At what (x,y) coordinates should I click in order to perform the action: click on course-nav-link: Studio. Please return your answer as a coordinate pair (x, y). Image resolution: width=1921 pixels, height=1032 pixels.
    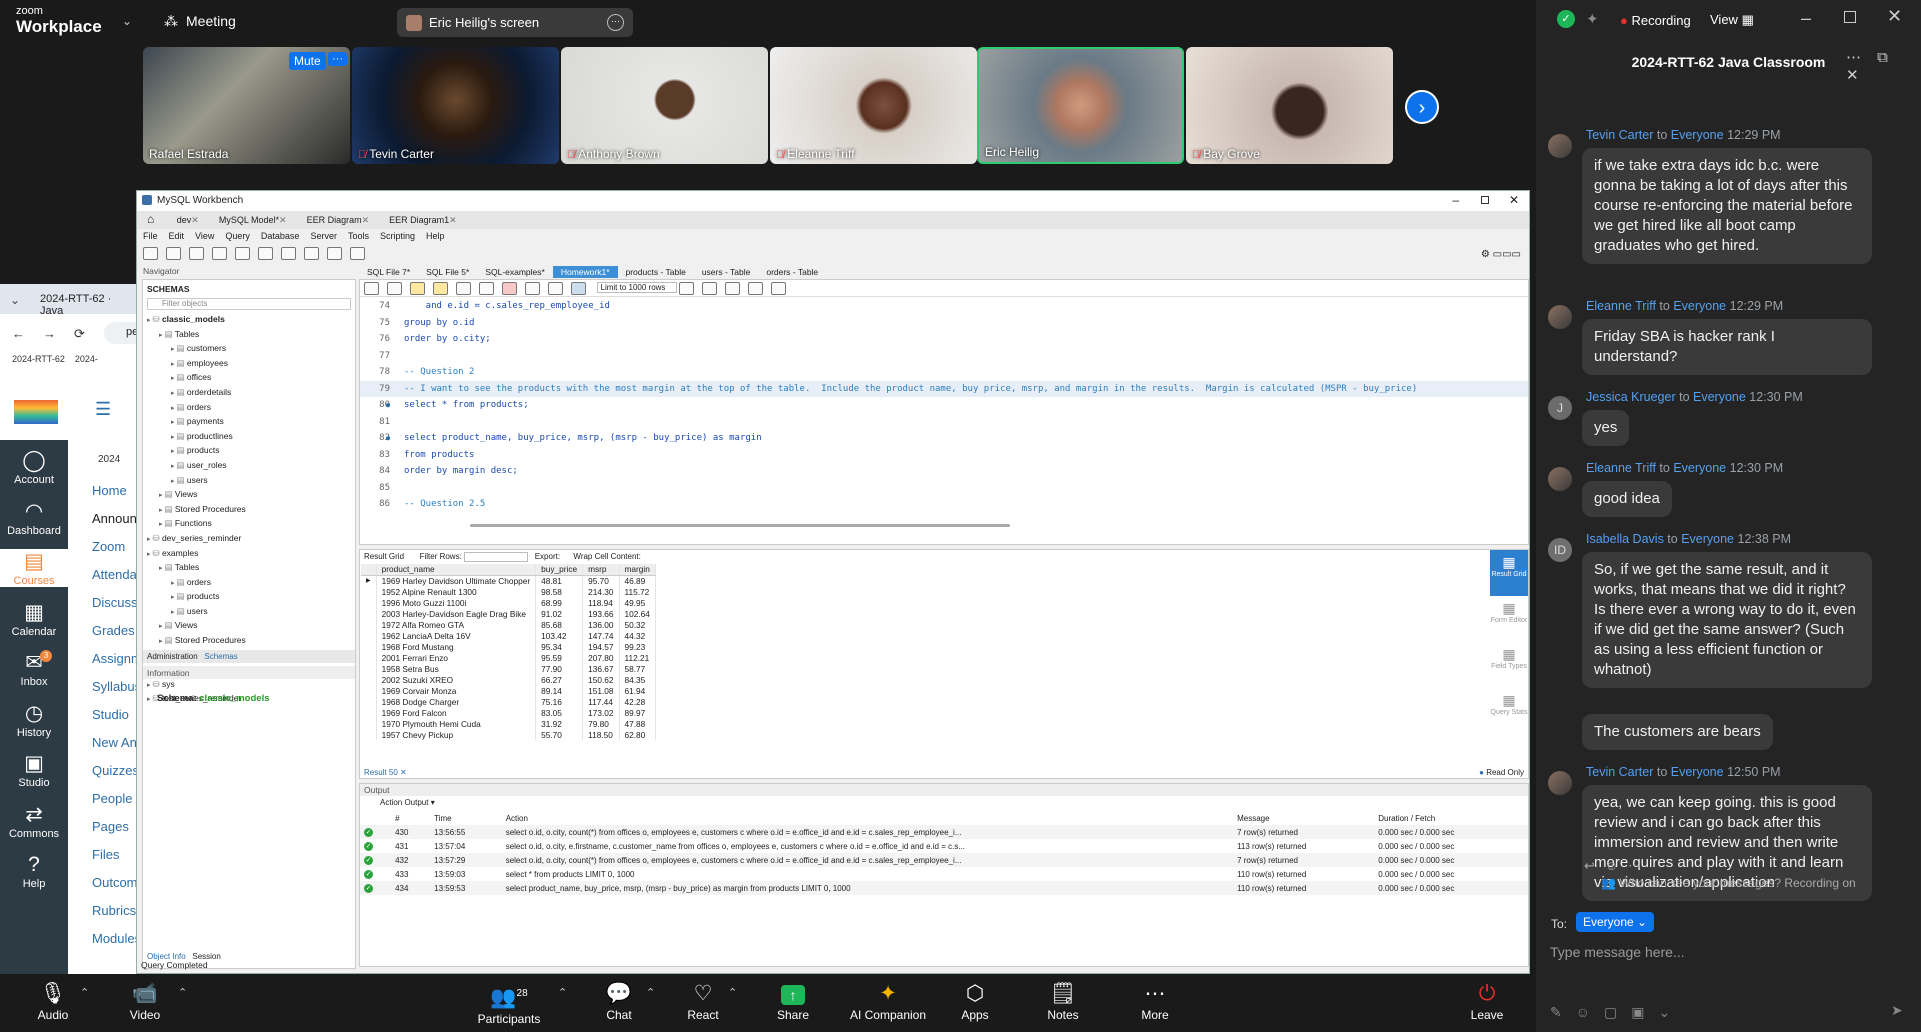
    Looking at the image, I should click on (114, 714).